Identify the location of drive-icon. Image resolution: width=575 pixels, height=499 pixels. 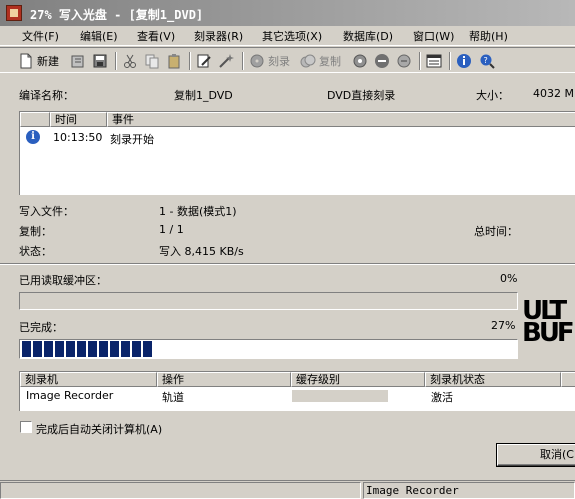
(404, 61).